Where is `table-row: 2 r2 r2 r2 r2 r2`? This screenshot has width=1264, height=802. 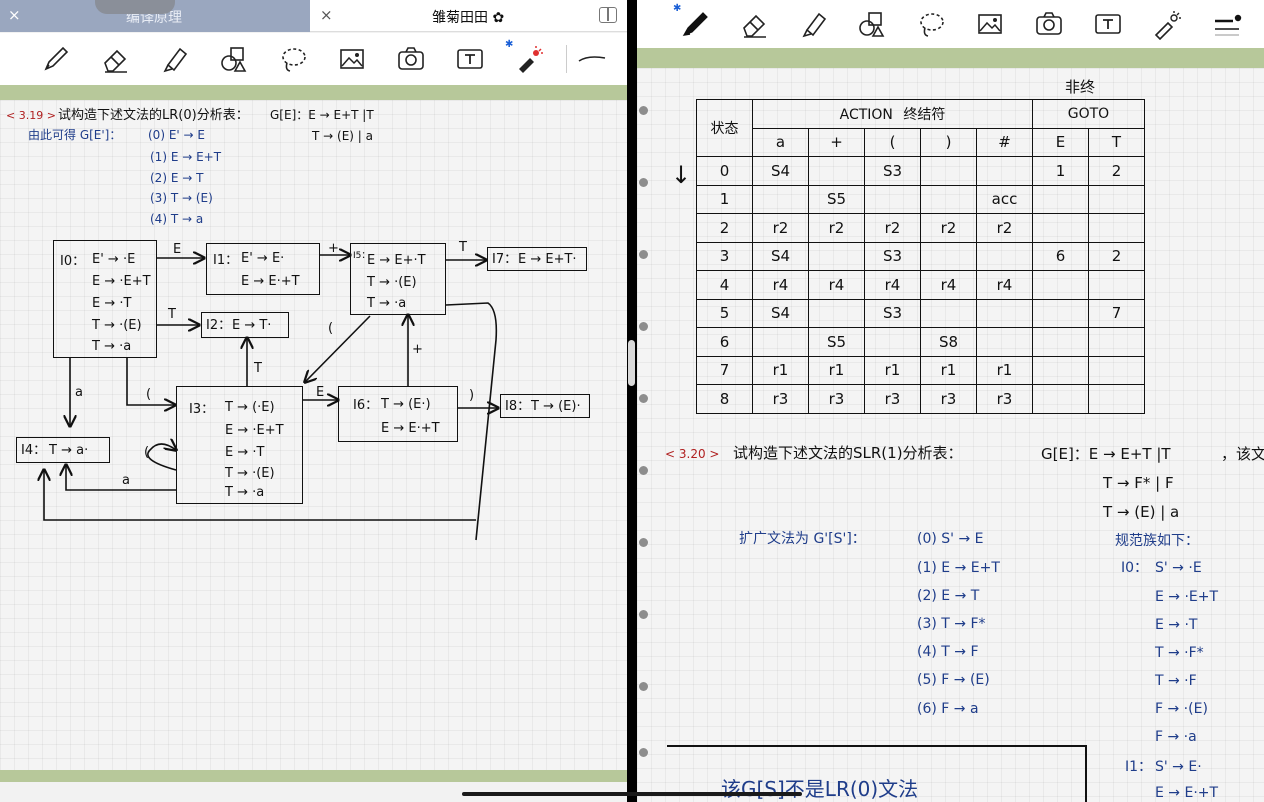
table-row: 2 r2 r2 r2 r2 r2 is located at coordinates (920, 228).